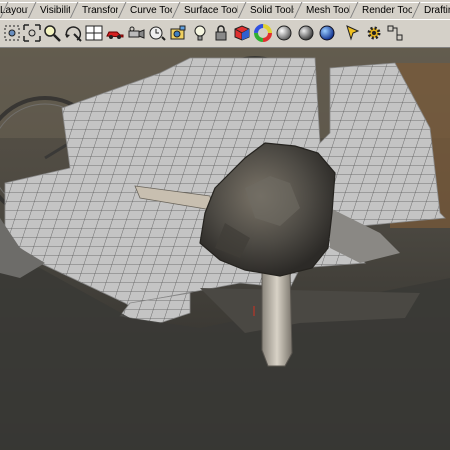  I want to click on car-icon, so click(114, 33).